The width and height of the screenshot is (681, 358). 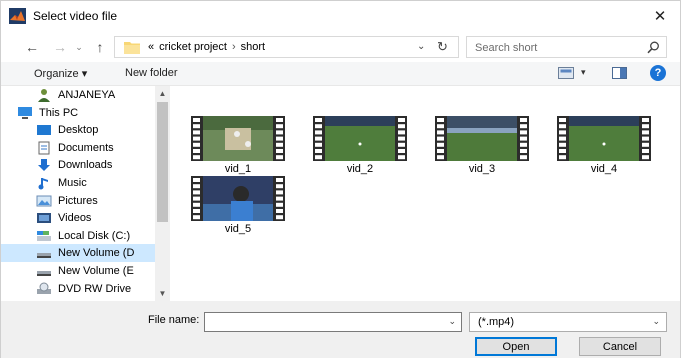 What do you see at coordinates (619, 73) in the screenshot?
I see `preview-pane-icon` at bounding box center [619, 73].